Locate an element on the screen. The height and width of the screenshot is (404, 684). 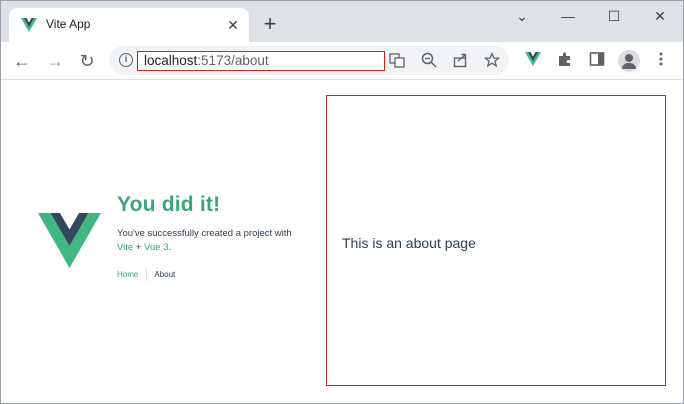
window-close-icon: ✕ is located at coordinates (660, 16).